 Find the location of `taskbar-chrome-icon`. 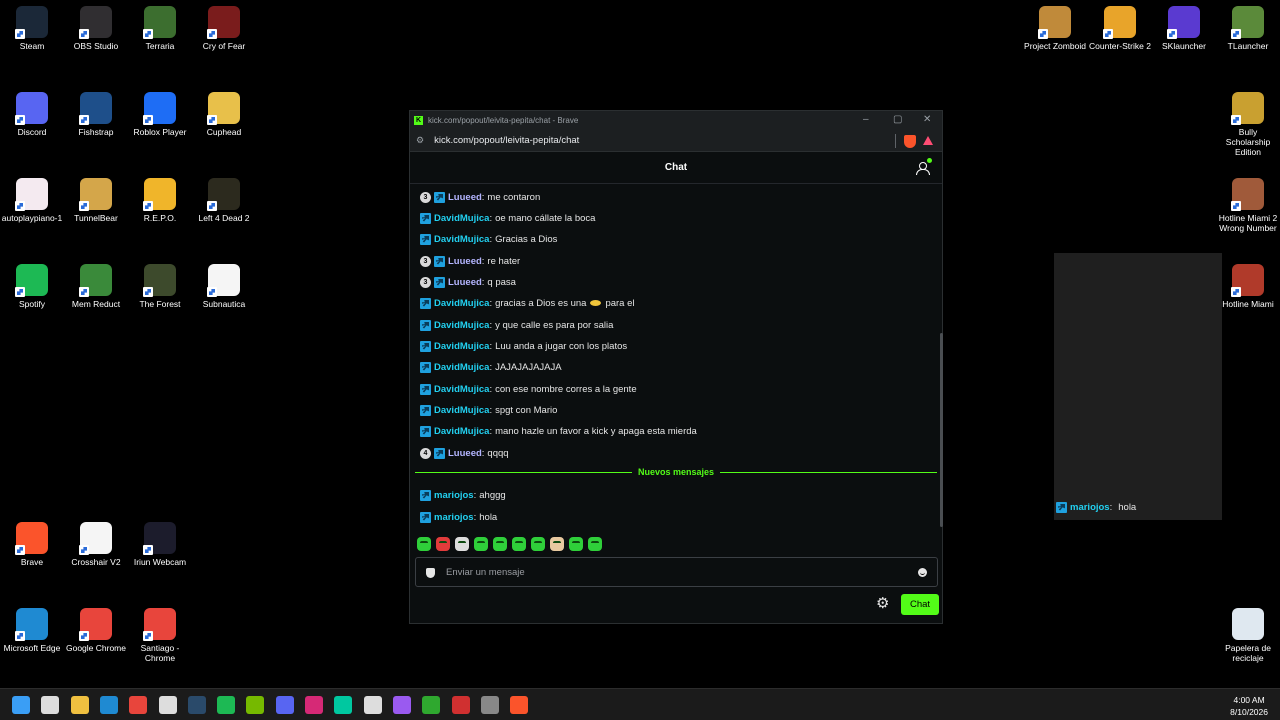

taskbar-chrome-icon is located at coordinates (138, 705).